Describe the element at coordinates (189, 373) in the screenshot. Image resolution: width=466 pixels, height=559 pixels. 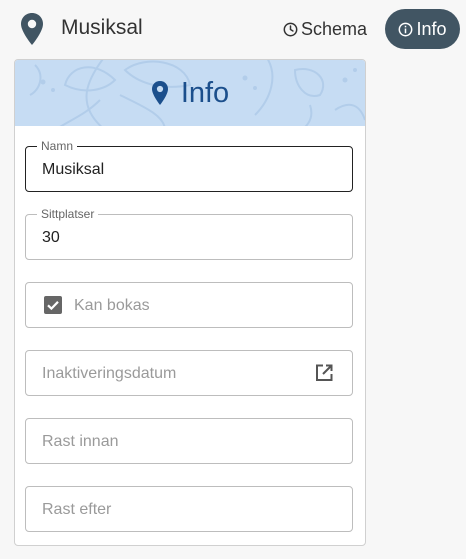
I see `deactivation-date-field: Inaktiveringsdatum` at that location.